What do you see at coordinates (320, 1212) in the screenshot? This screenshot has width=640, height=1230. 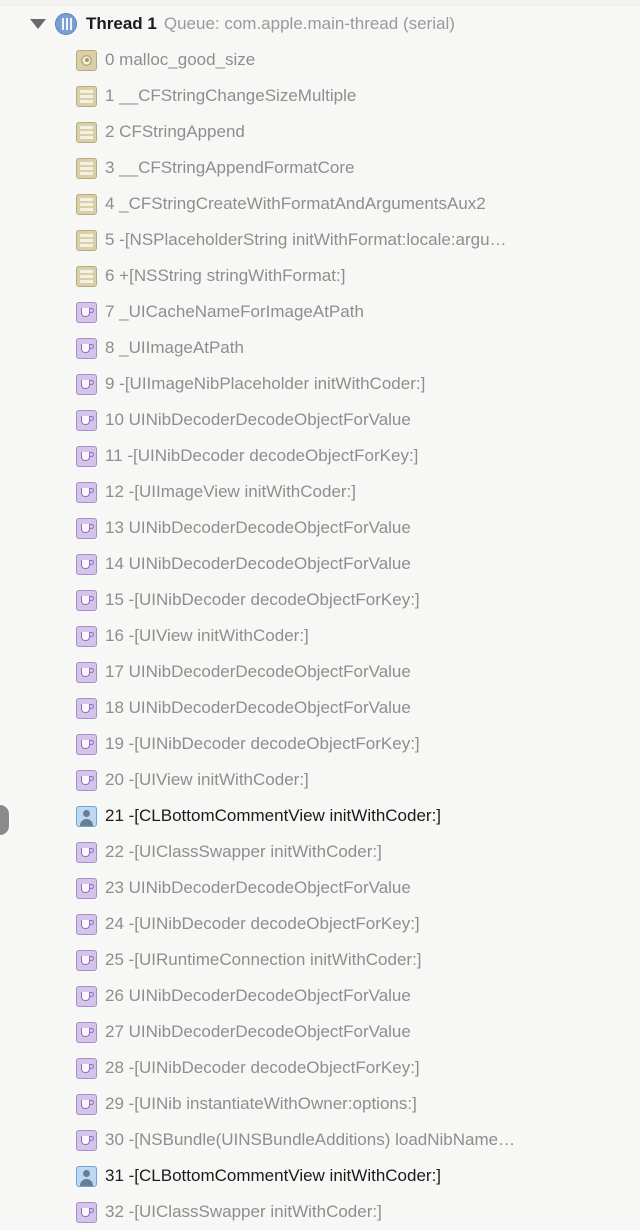 I see `stack-frame-row: 32 -[UIClassSwapper initWithCoder:]` at bounding box center [320, 1212].